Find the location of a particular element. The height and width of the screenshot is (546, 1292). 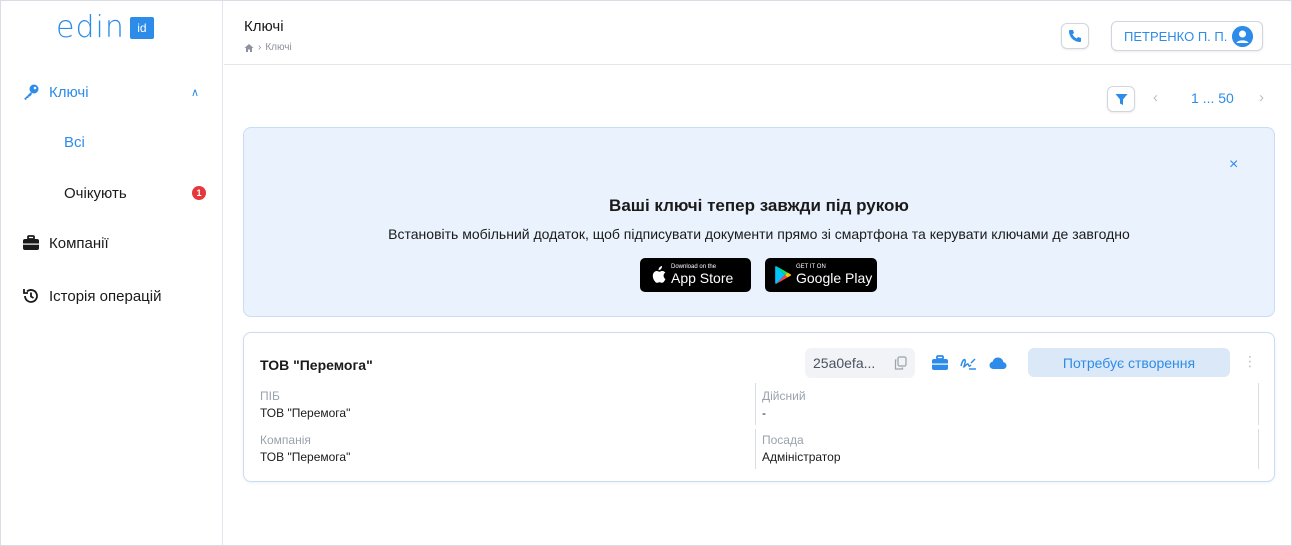

cloud-icon is located at coordinates (998, 363).